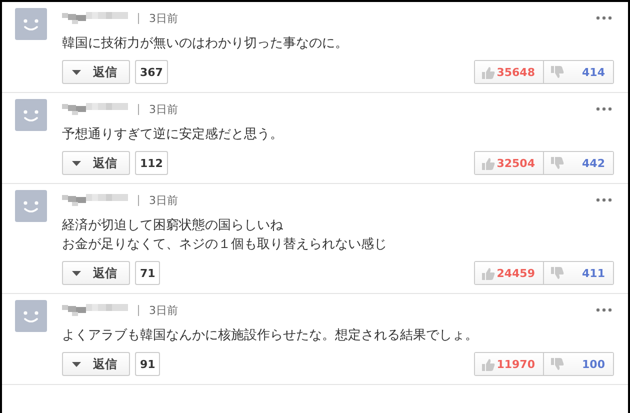 This screenshot has height=413, width=630. I want to click on comment-text: 経済が切迫して困窮状態の国らしいね, so click(173, 226).